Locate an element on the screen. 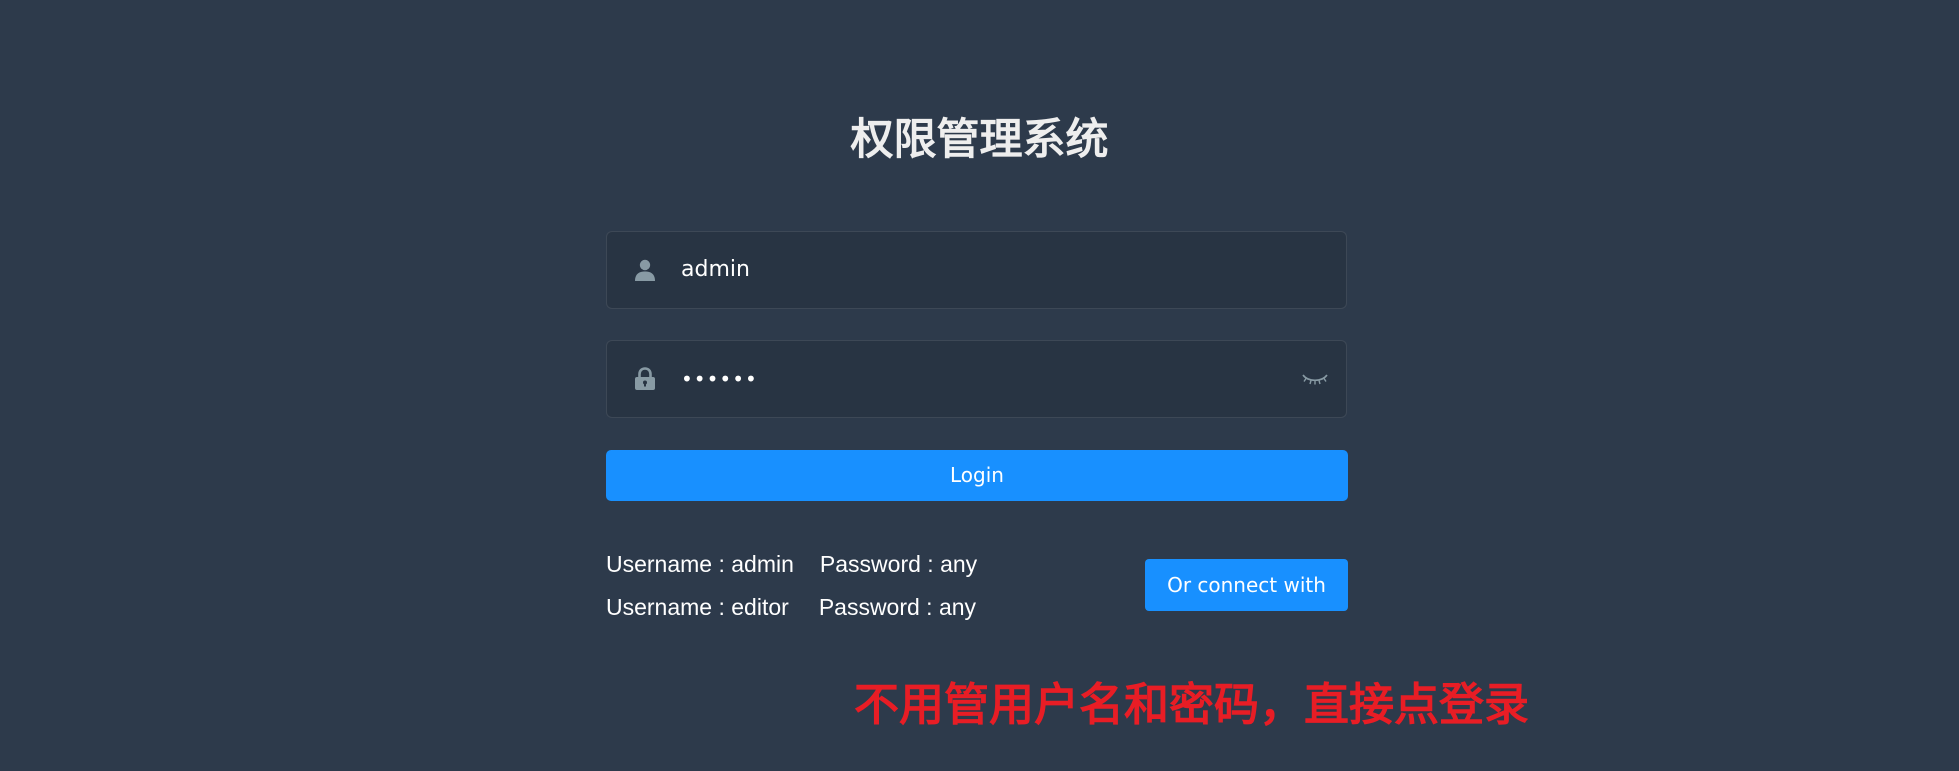 Image resolution: width=1959 pixels, height=771 pixels. login-button: Login is located at coordinates (977, 475).